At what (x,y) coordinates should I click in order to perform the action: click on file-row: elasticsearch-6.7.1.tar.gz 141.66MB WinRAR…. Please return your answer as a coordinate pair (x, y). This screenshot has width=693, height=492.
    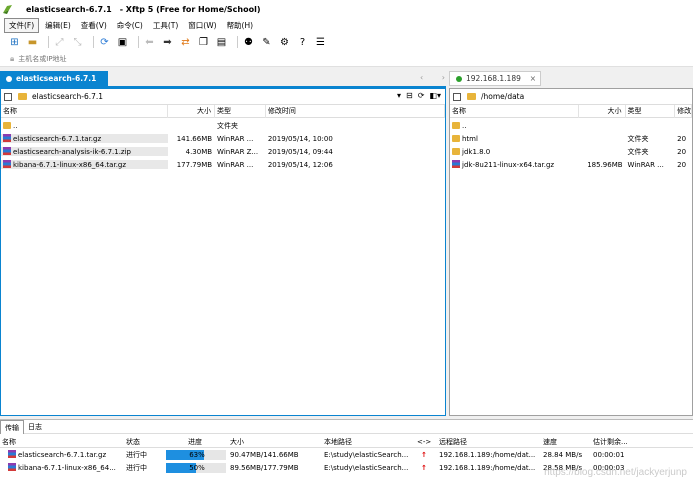
    Looking at the image, I should click on (223, 138).